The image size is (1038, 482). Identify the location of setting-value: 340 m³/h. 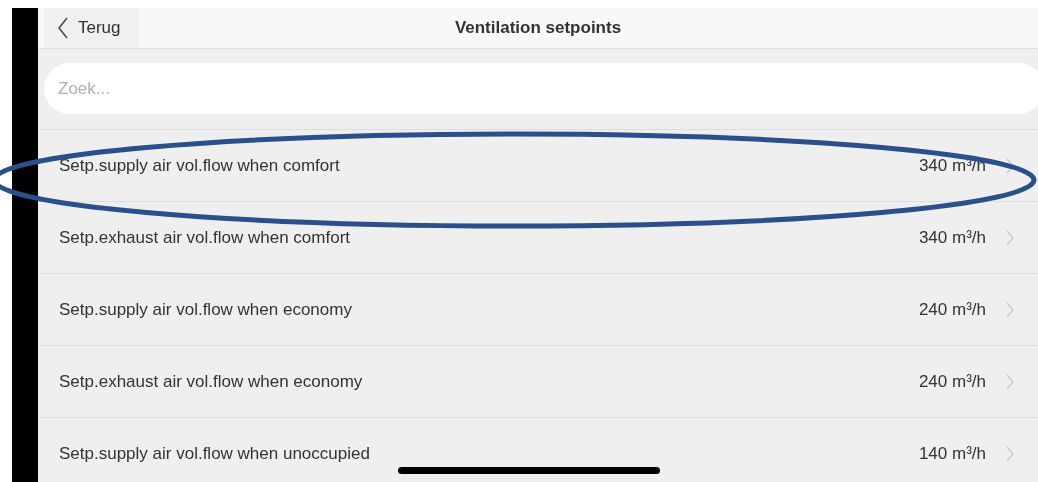
(952, 237).